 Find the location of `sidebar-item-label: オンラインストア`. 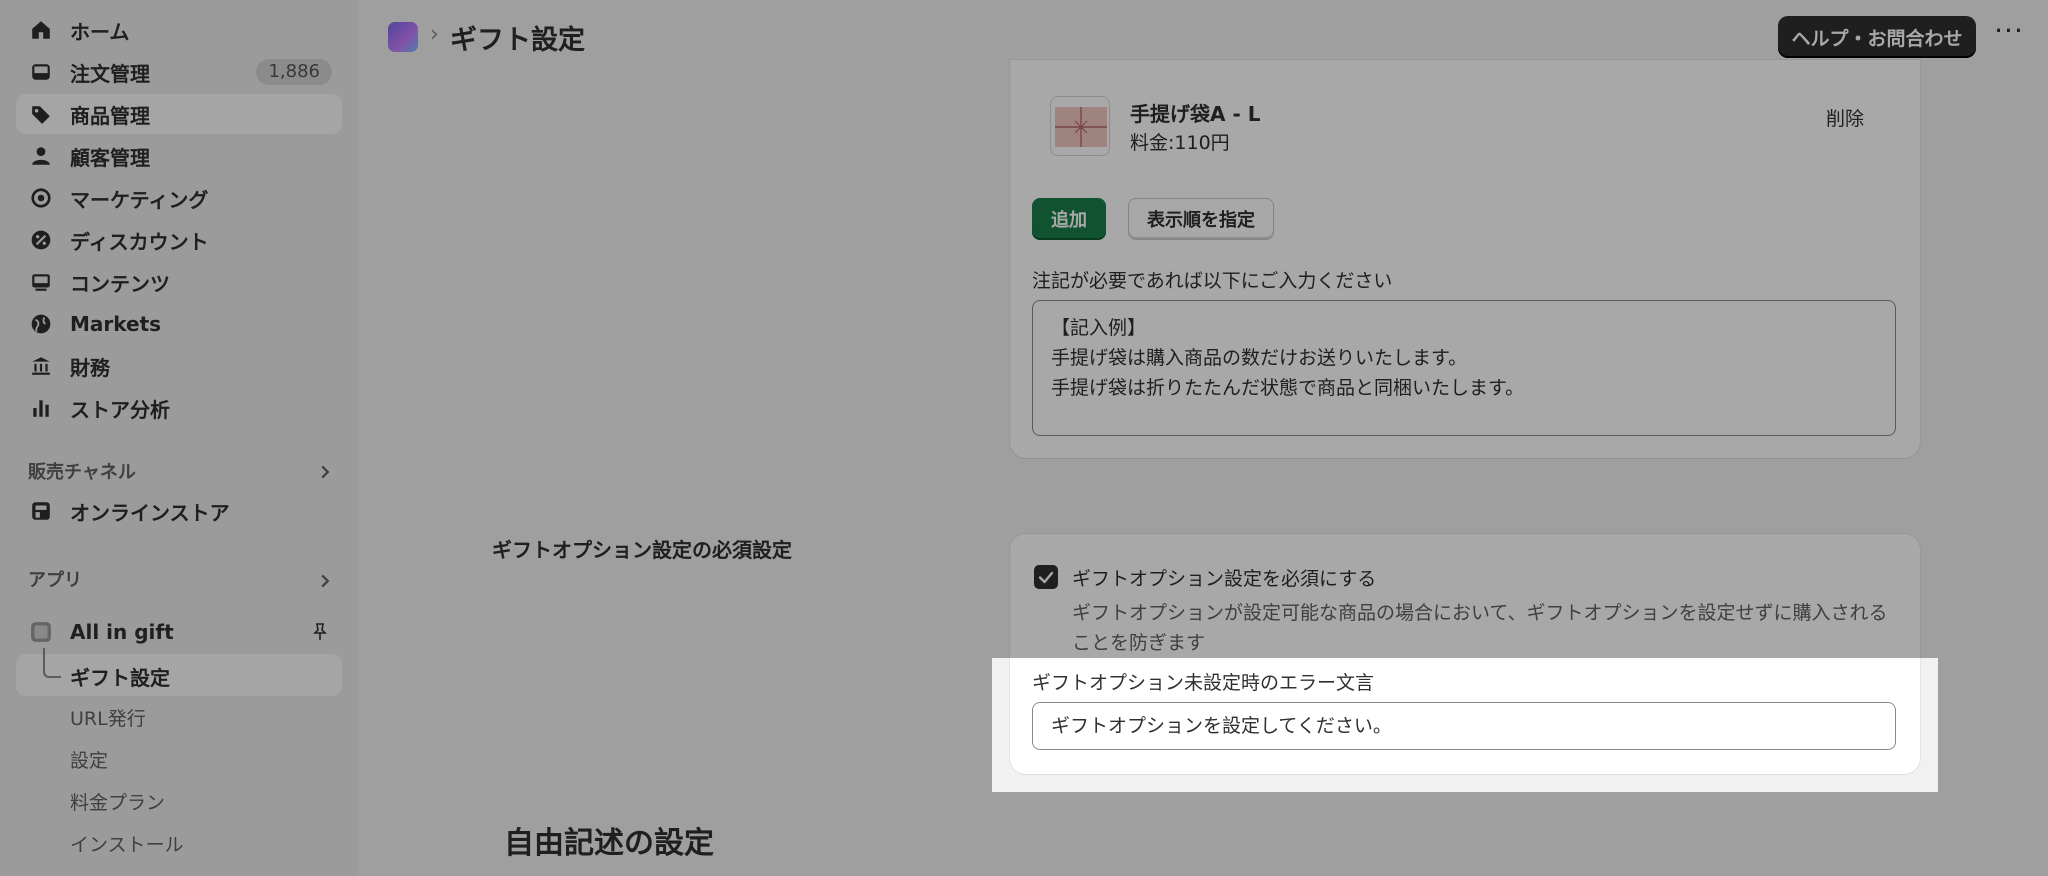

sidebar-item-label: オンラインストア is located at coordinates (150, 512).